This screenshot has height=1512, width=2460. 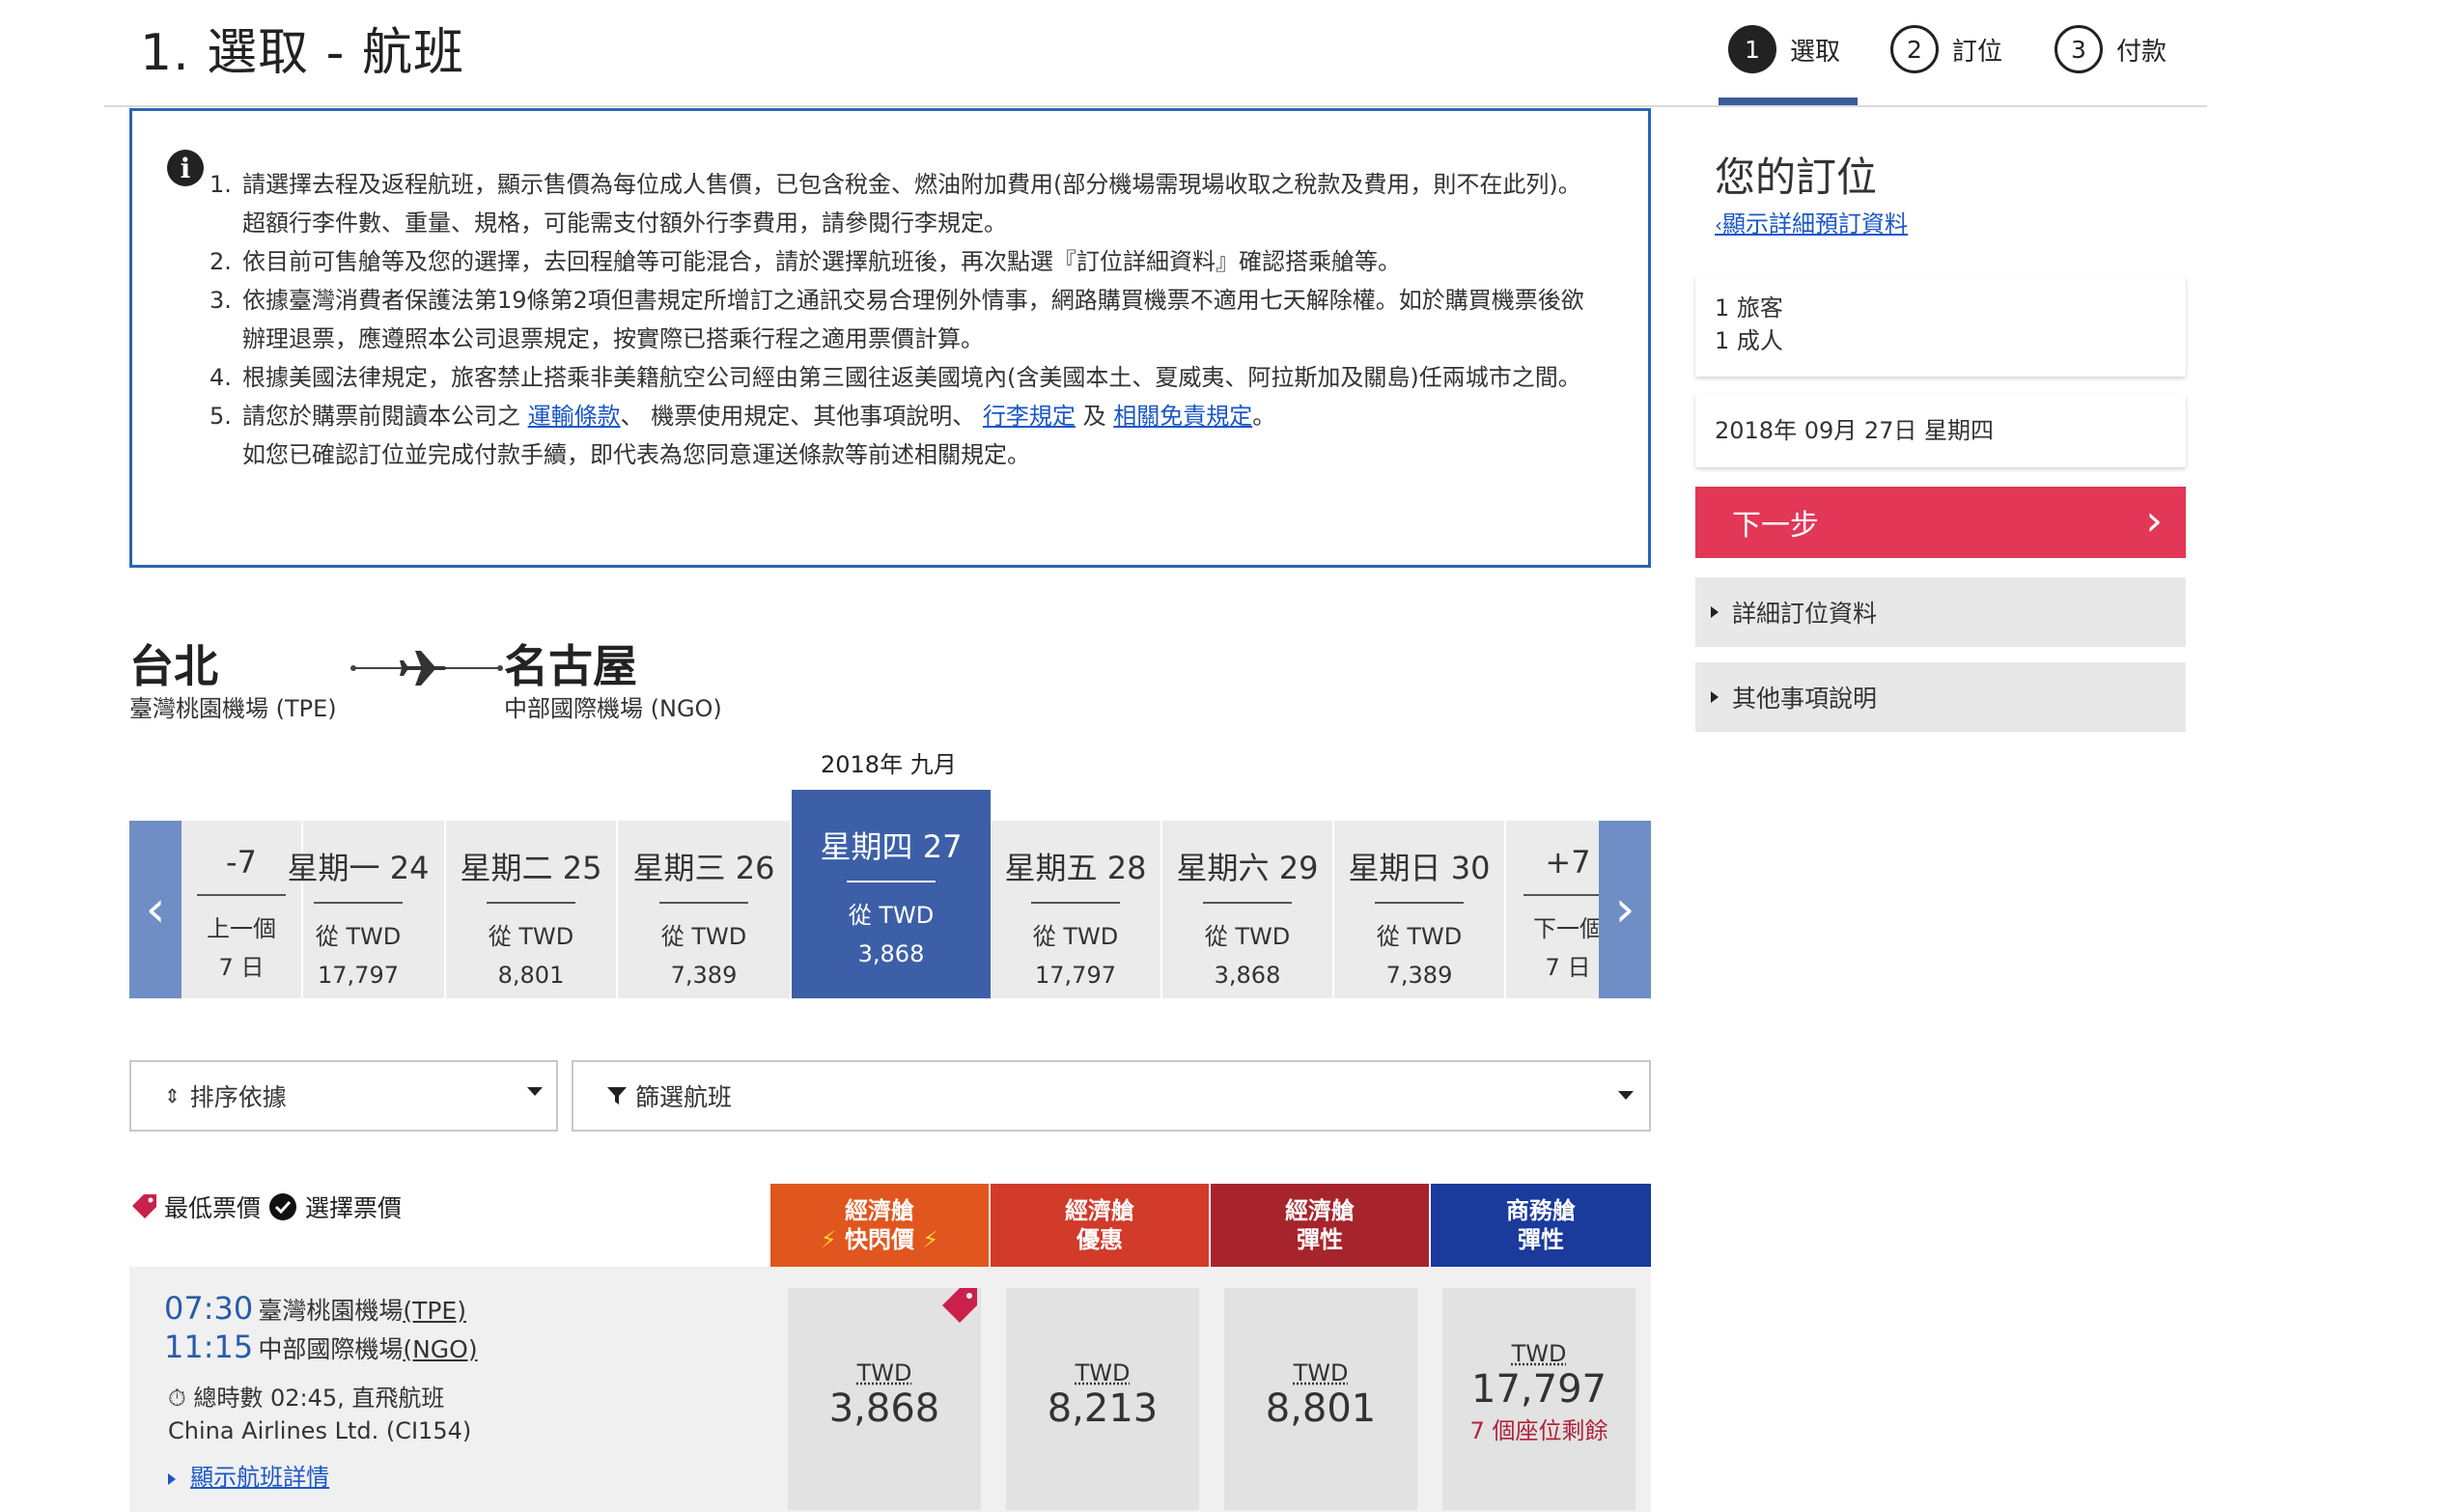 What do you see at coordinates (1941, 697) in the screenshot?
I see `accordion-other-notes: 其他事項說明` at bounding box center [1941, 697].